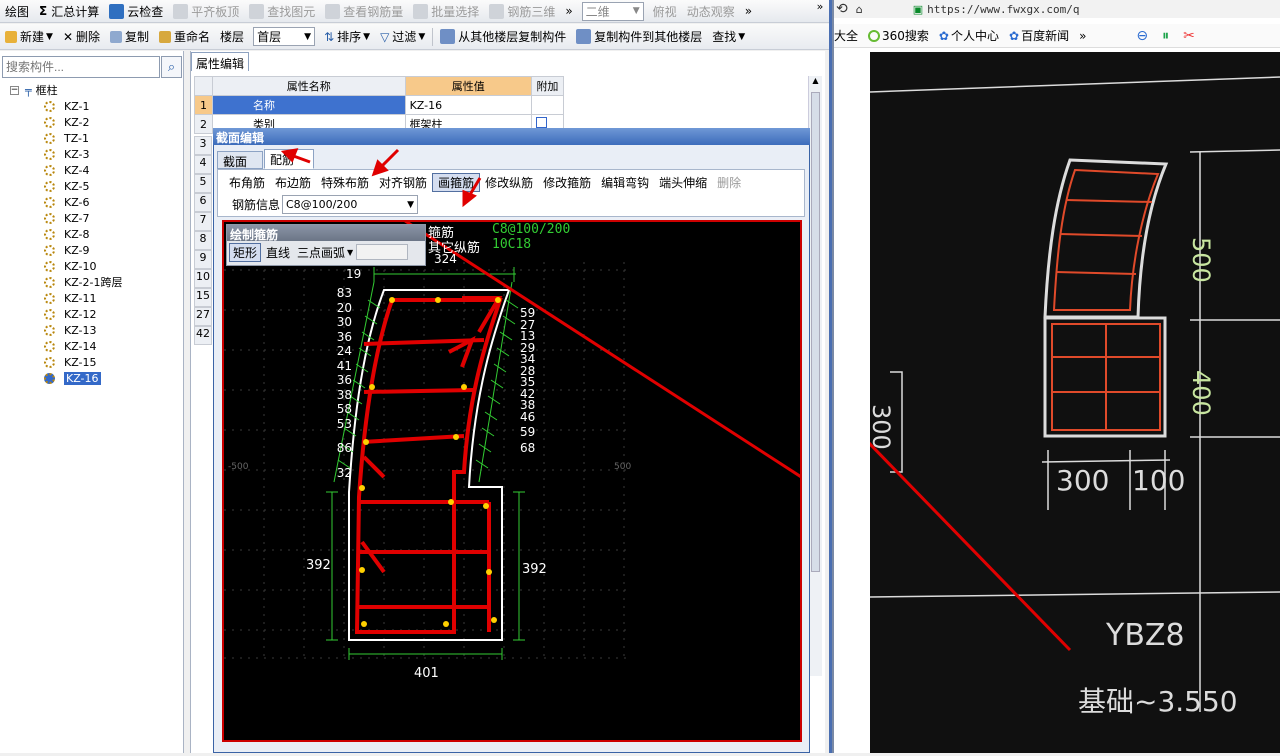 This screenshot has height=756, width=1280. Describe the element at coordinates (83, 266) in the screenshot. I see `tree-item: KZ-10` at that location.